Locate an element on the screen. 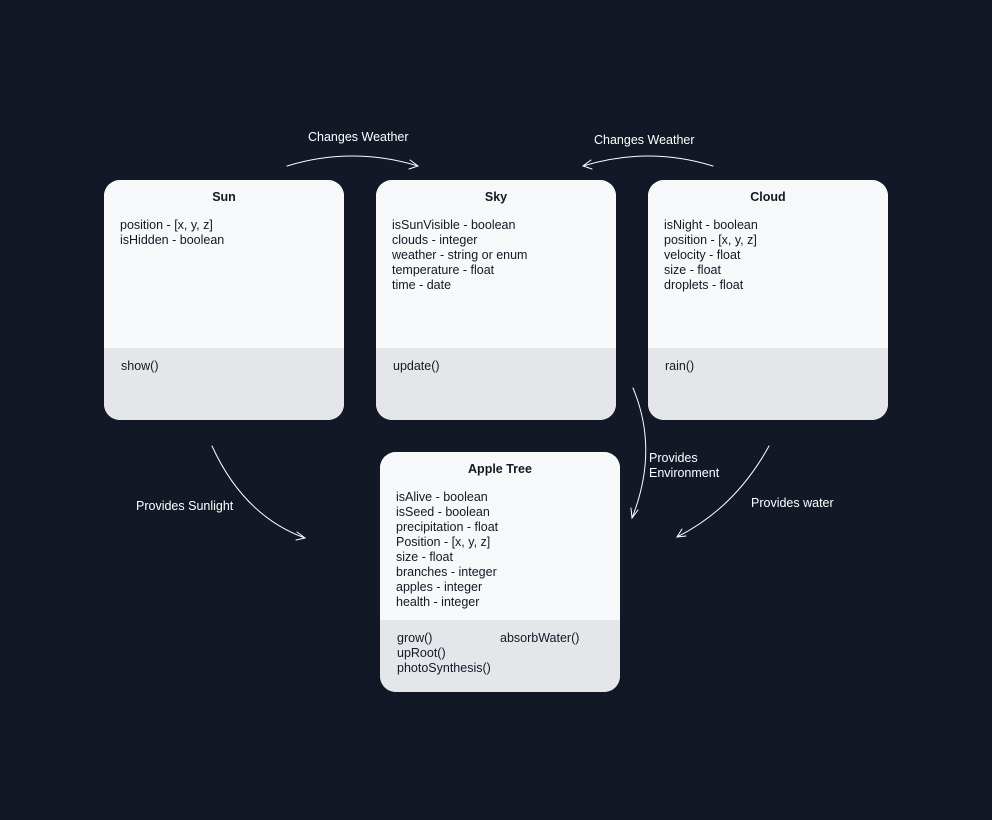 The height and width of the screenshot is (820, 992). class-title: Sun is located at coordinates (224, 197).